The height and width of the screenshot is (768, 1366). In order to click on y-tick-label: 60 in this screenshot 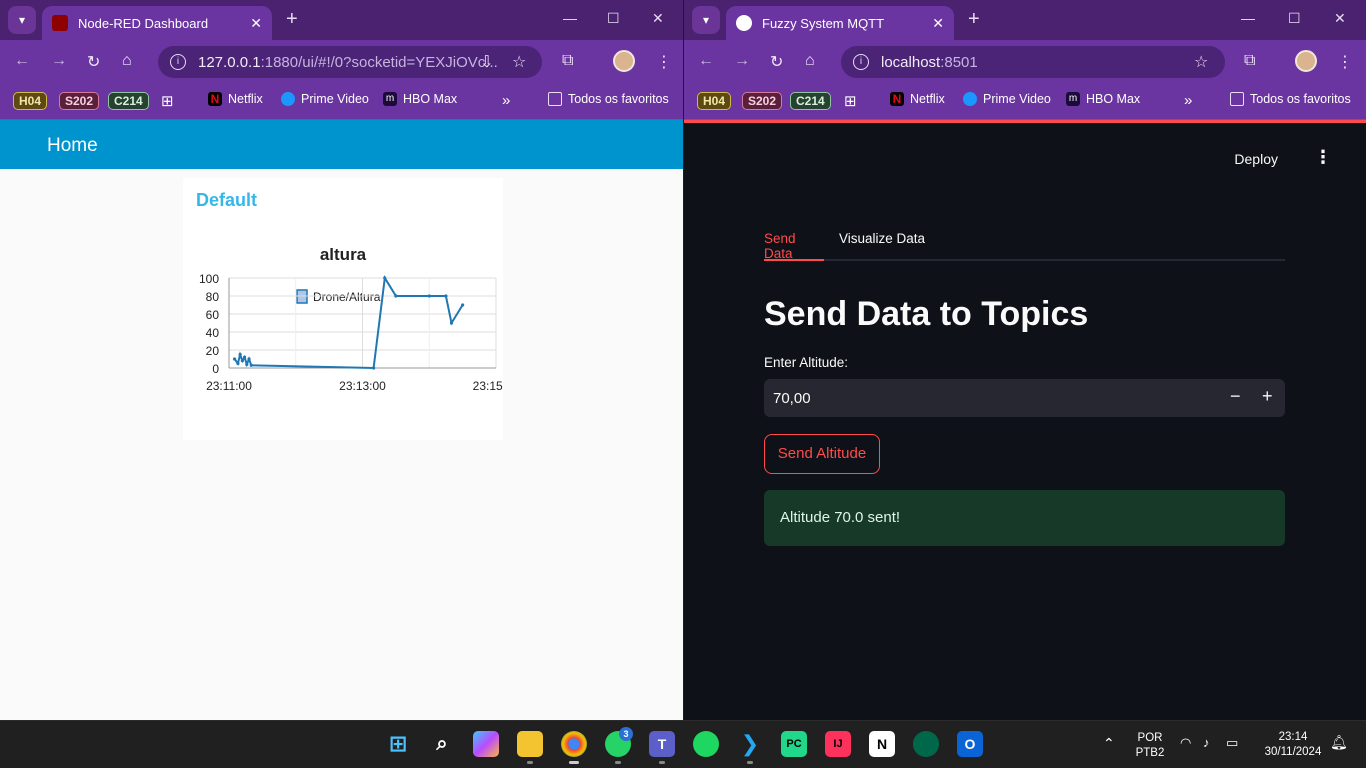, I will do `click(213, 315)`.